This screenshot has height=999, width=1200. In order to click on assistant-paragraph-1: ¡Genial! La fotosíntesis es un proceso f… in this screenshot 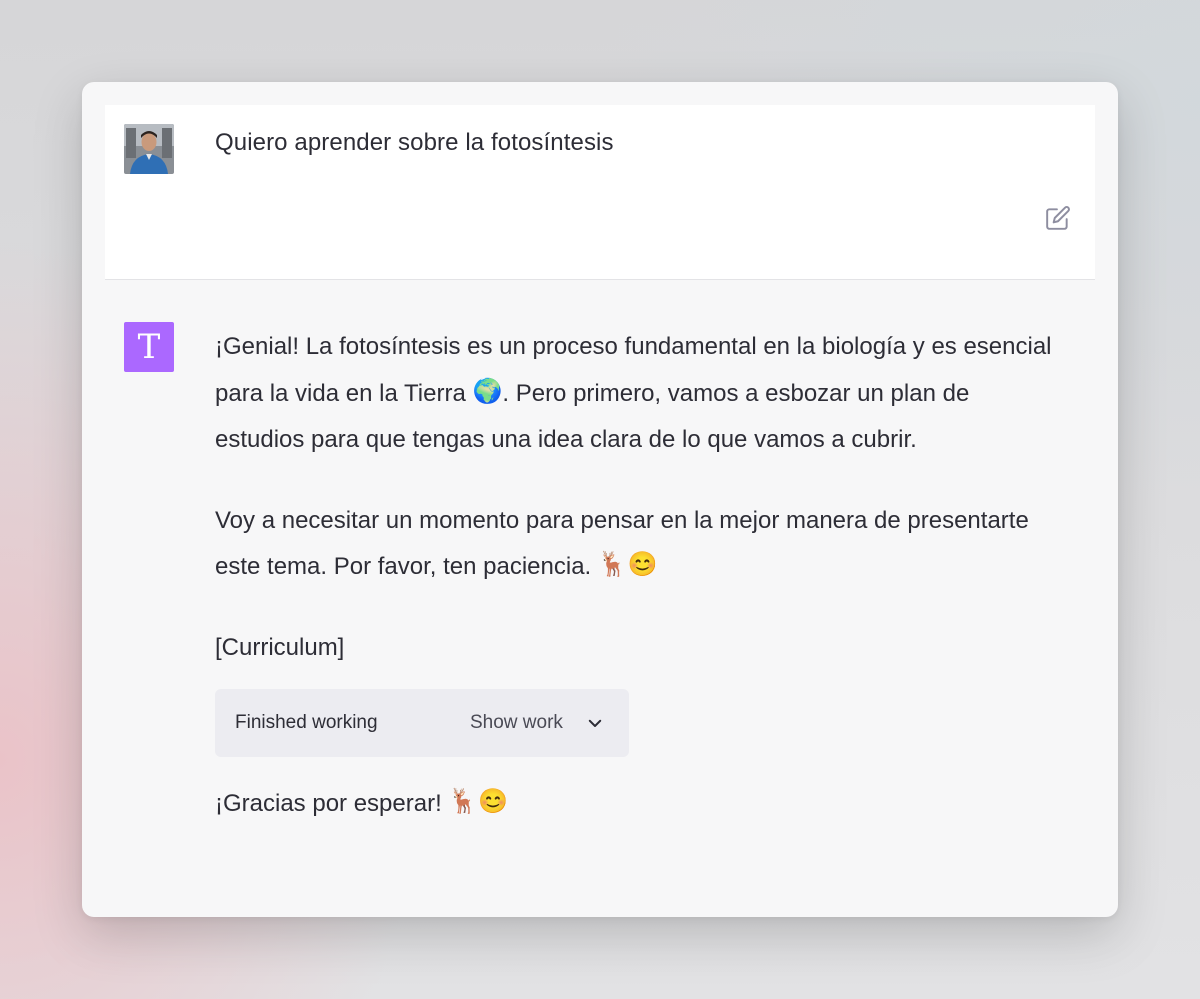, I will do `click(640, 394)`.